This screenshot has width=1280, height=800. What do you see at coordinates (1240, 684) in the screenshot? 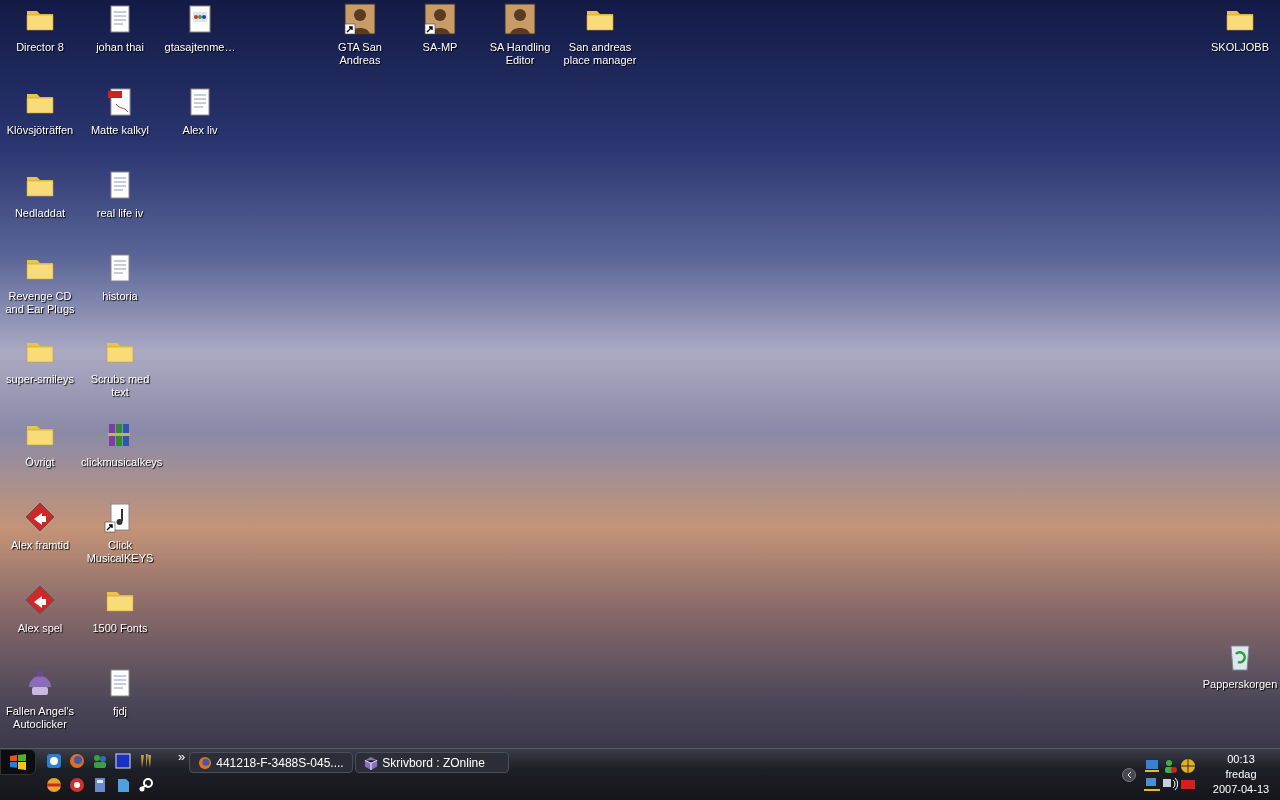
I see `desktop-icon-label: Papperskorgen` at bounding box center [1240, 684].